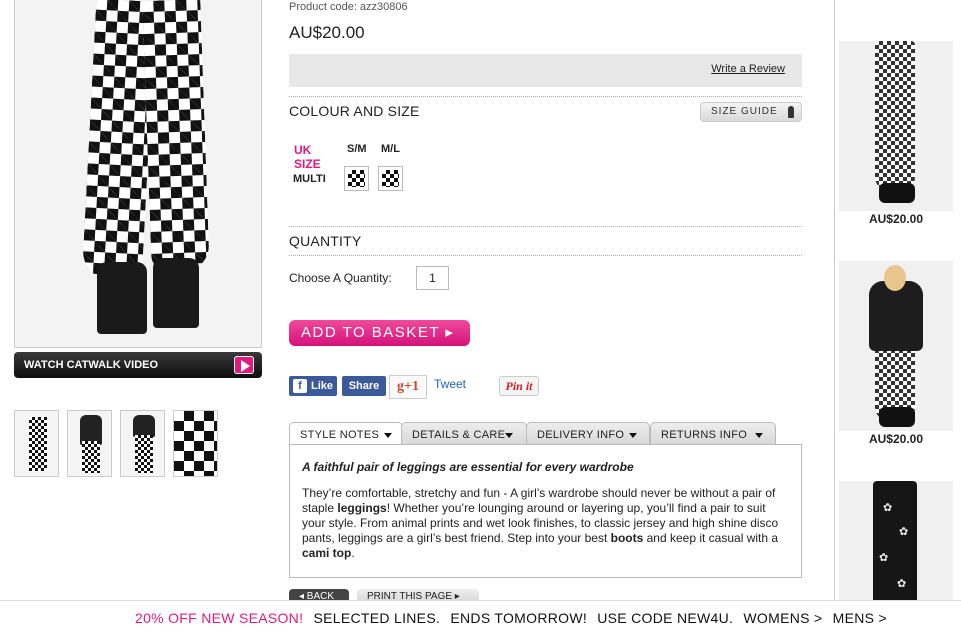 The image size is (961, 636). I want to click on tab-label: DELIVERY INFO, so click(581, 435).